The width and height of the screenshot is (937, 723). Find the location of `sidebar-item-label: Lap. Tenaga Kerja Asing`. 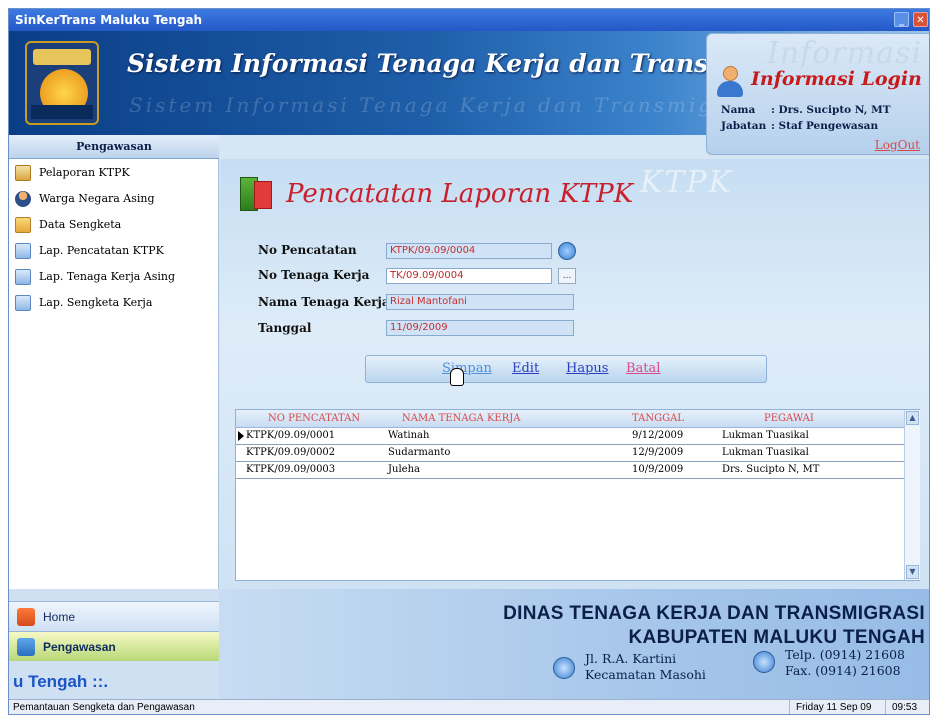

sidebar-item-label: Lap. Tenaga Kerja Asing is located at coordinates (107, 276).